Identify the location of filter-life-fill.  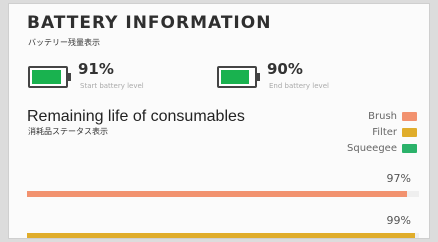
(221, 235).